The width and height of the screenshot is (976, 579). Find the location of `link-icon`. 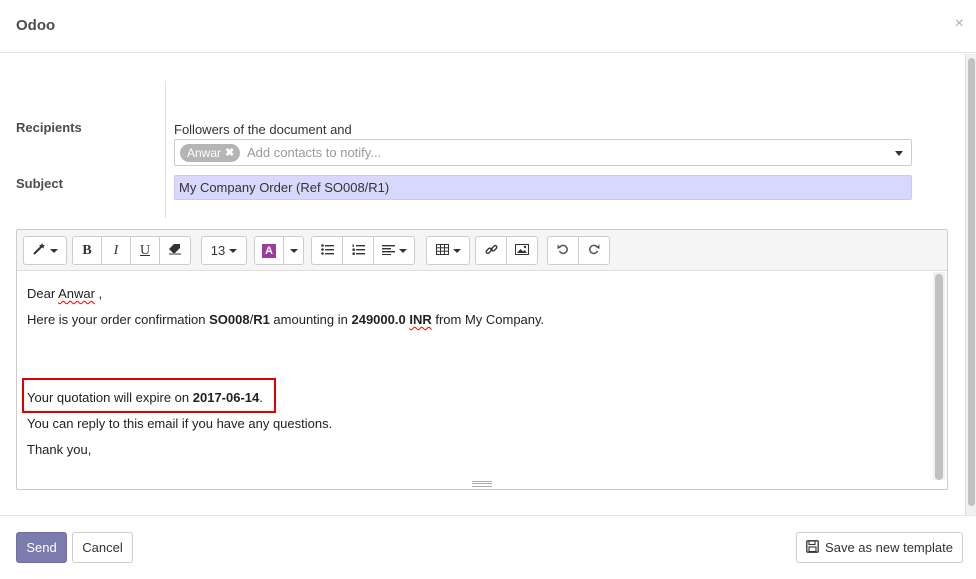

link-icon is located at coordinates (491, 251).